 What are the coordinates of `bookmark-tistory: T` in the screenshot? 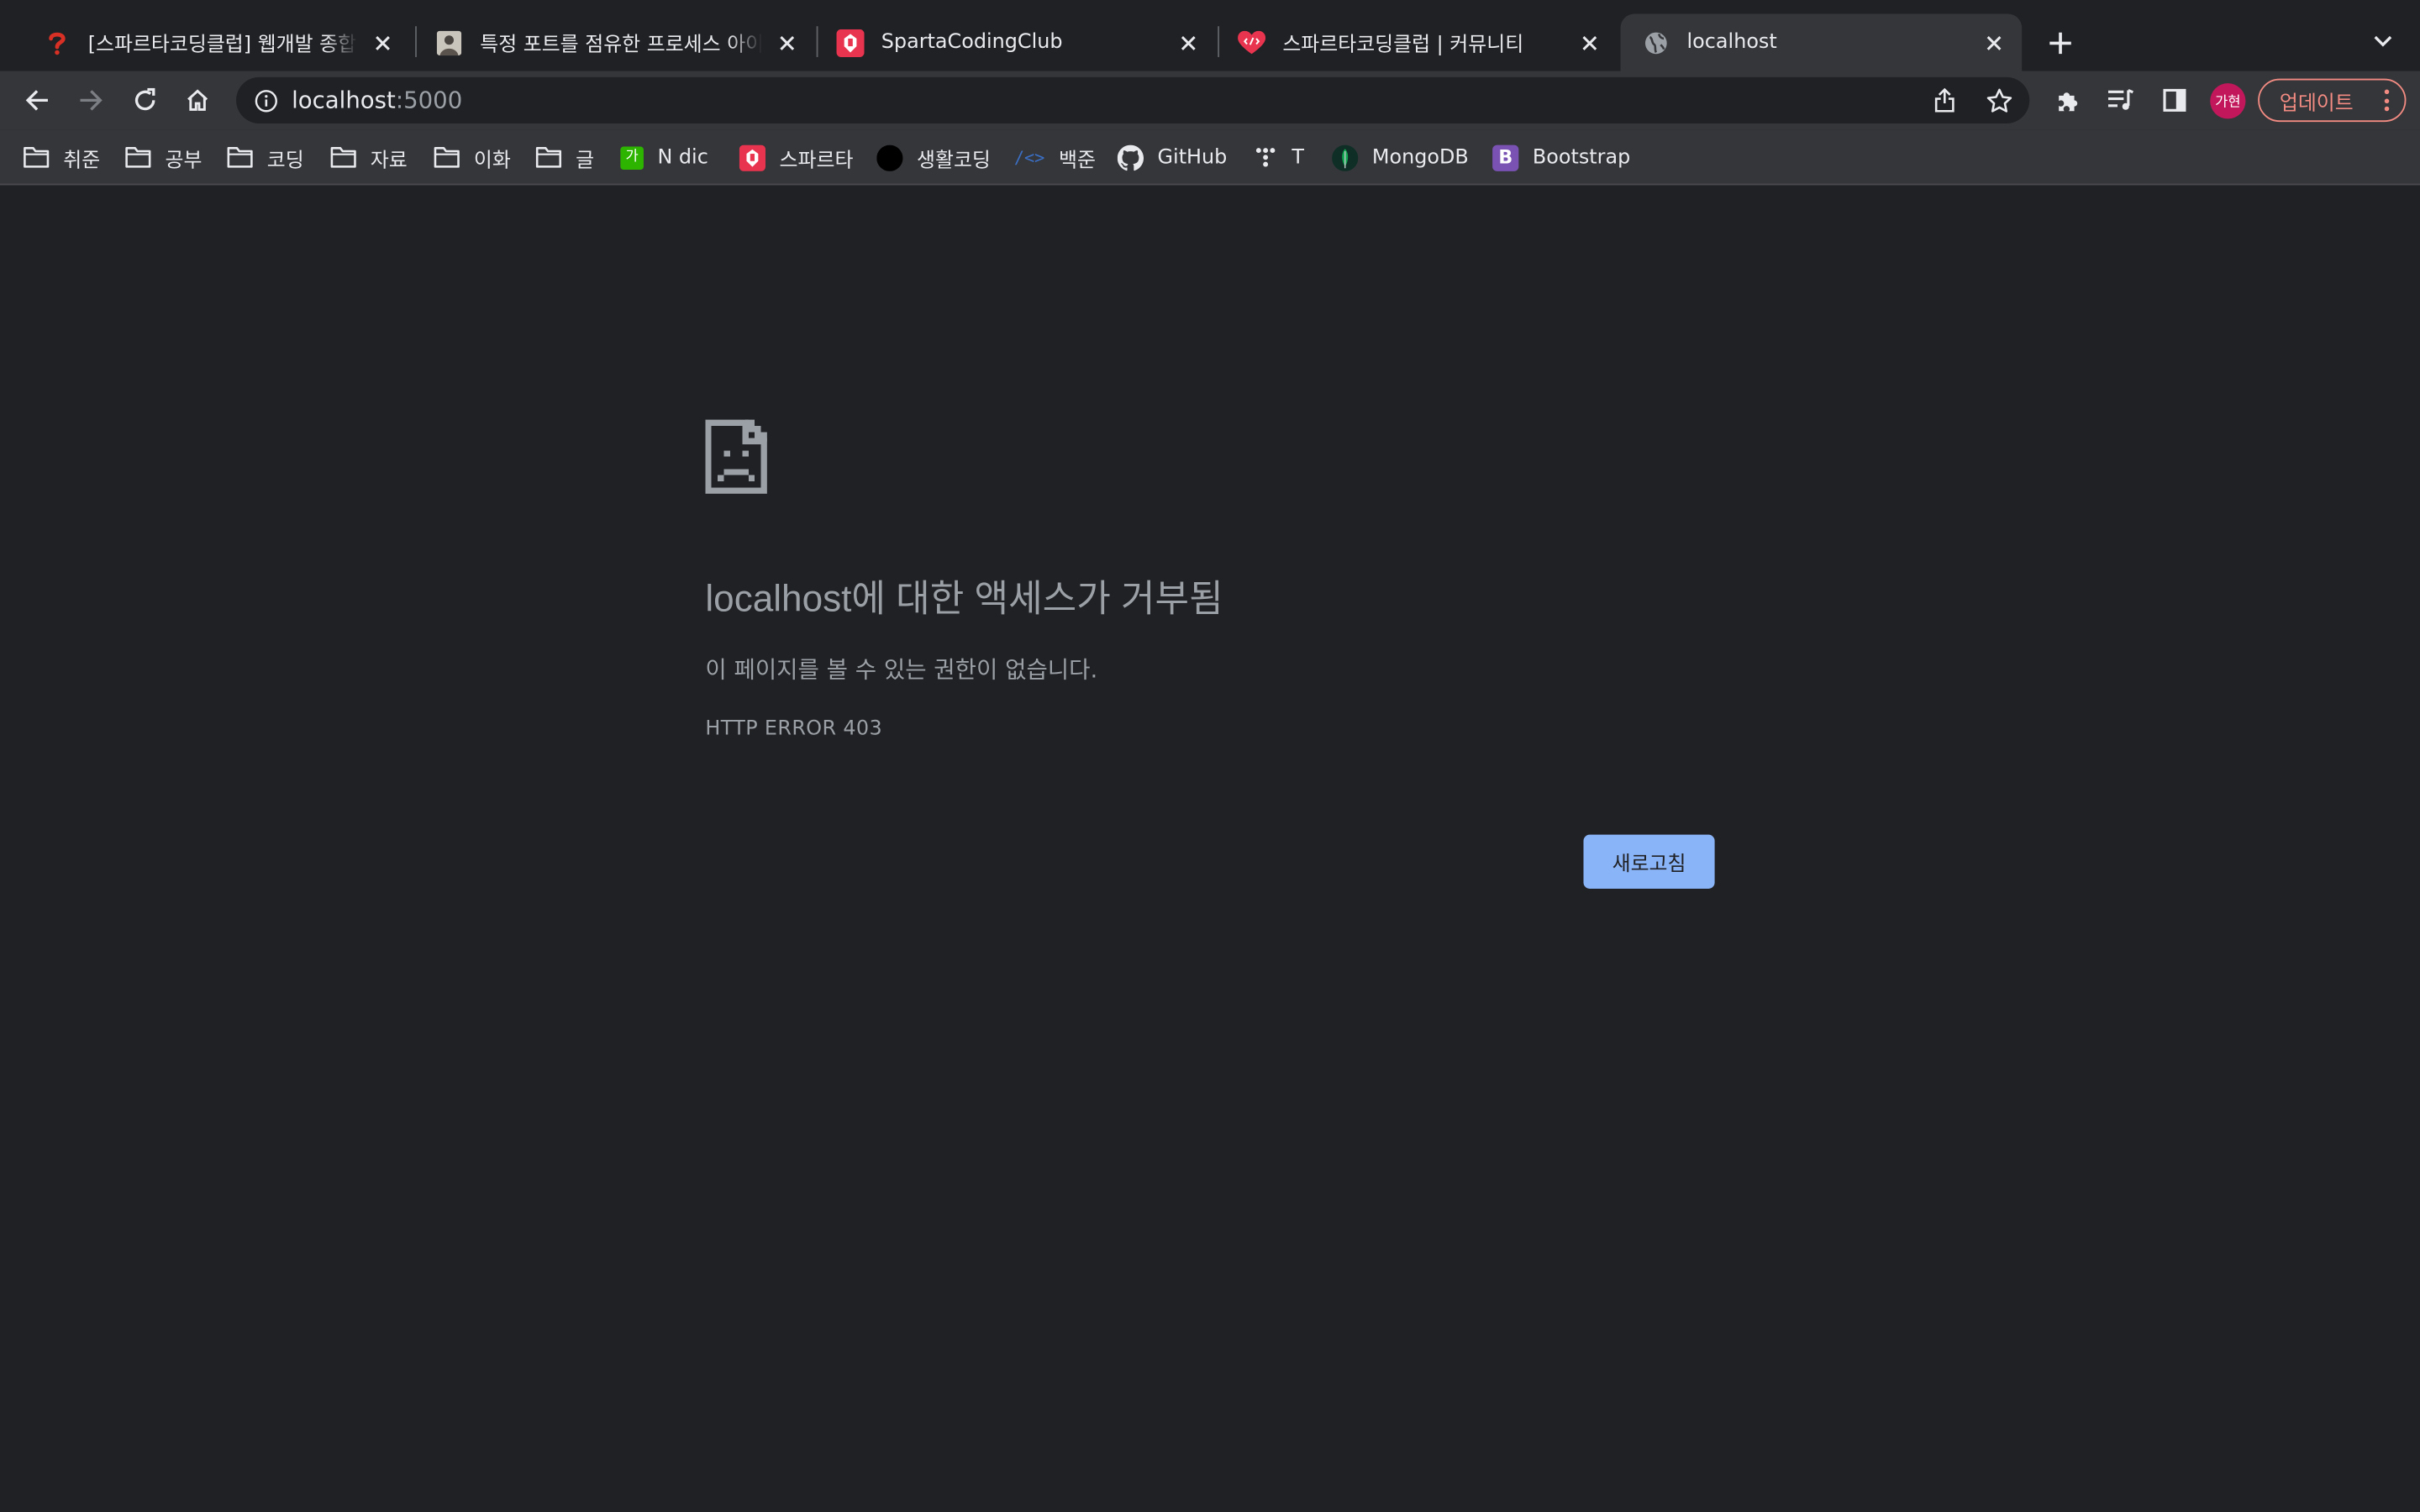 It's located at (1278, 157).